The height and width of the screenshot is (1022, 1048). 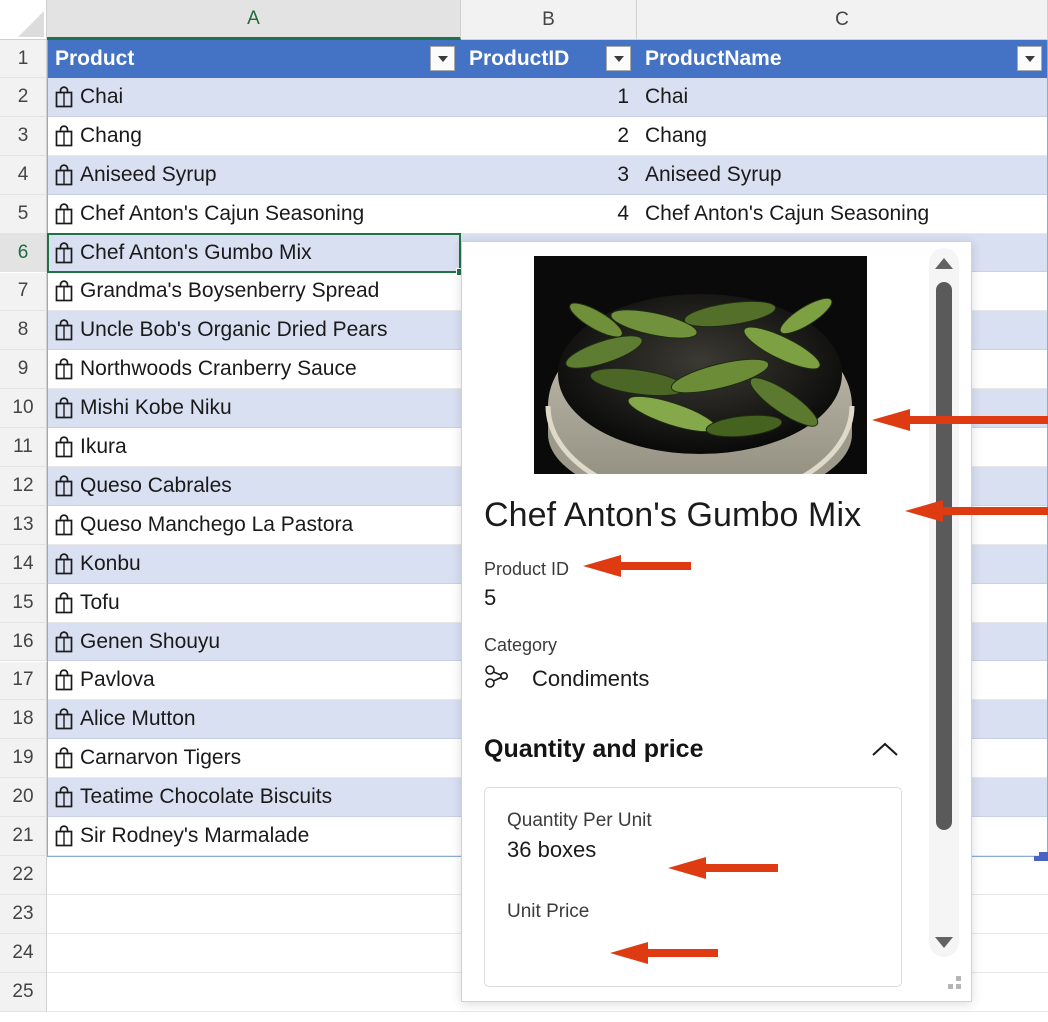 I want to click on scrollbar-thumb, so click(x=944, y=556).